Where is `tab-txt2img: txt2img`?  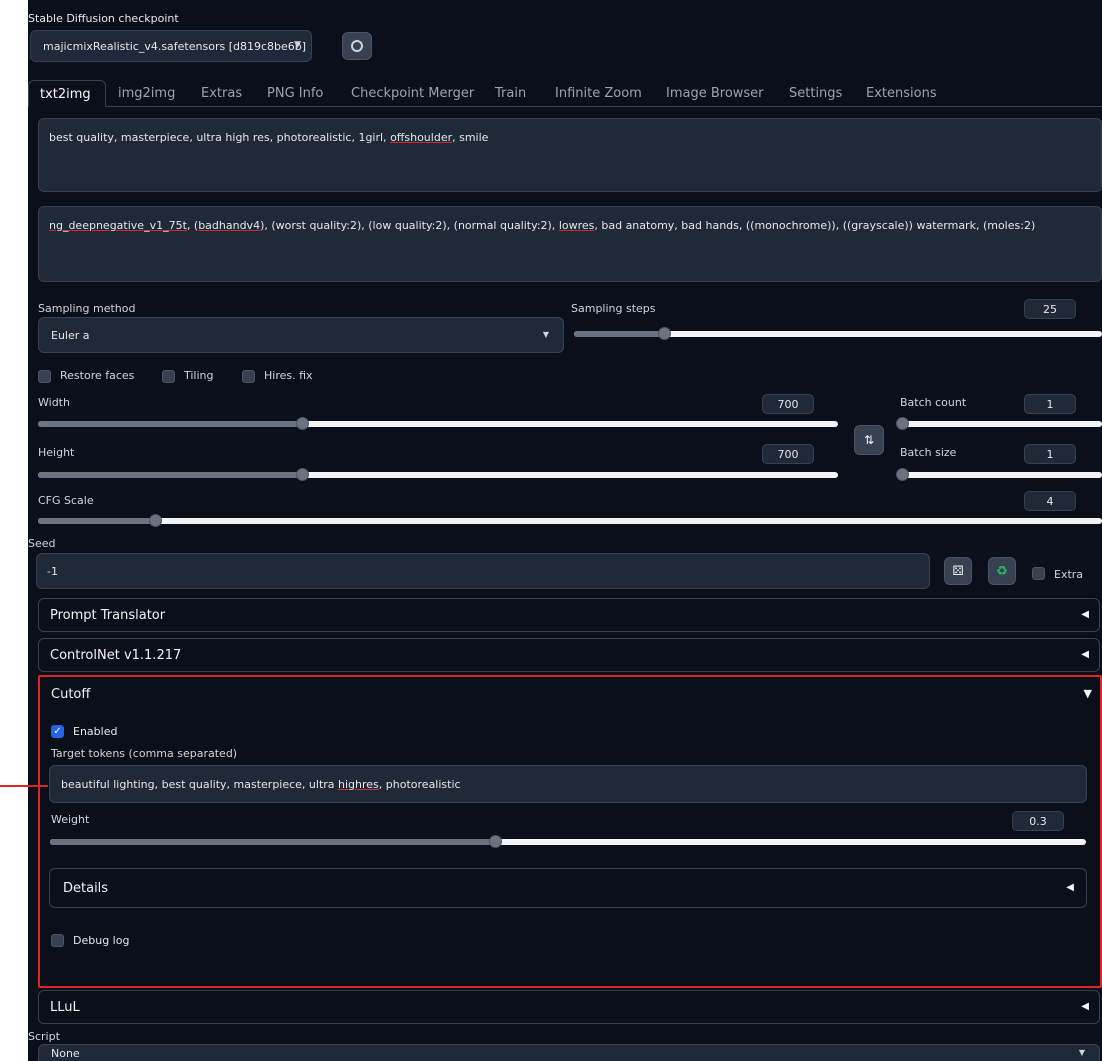
tab-txt2img: txt2img is located at coordinates (67, 93).